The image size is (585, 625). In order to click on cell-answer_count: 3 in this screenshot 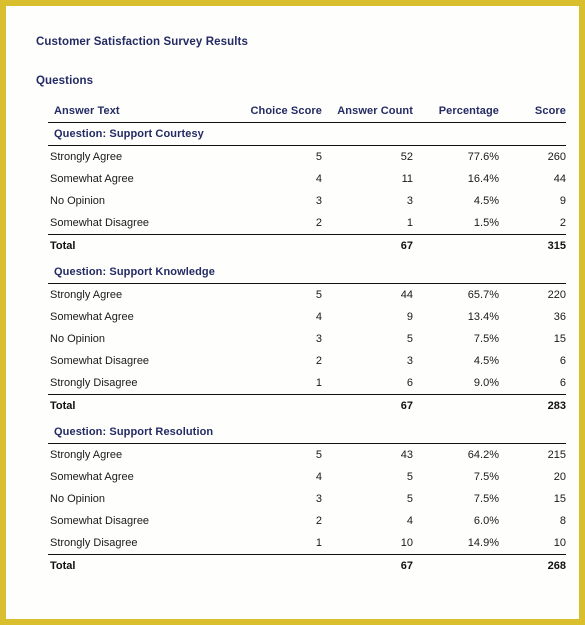, I will do `click(409, 361)`.